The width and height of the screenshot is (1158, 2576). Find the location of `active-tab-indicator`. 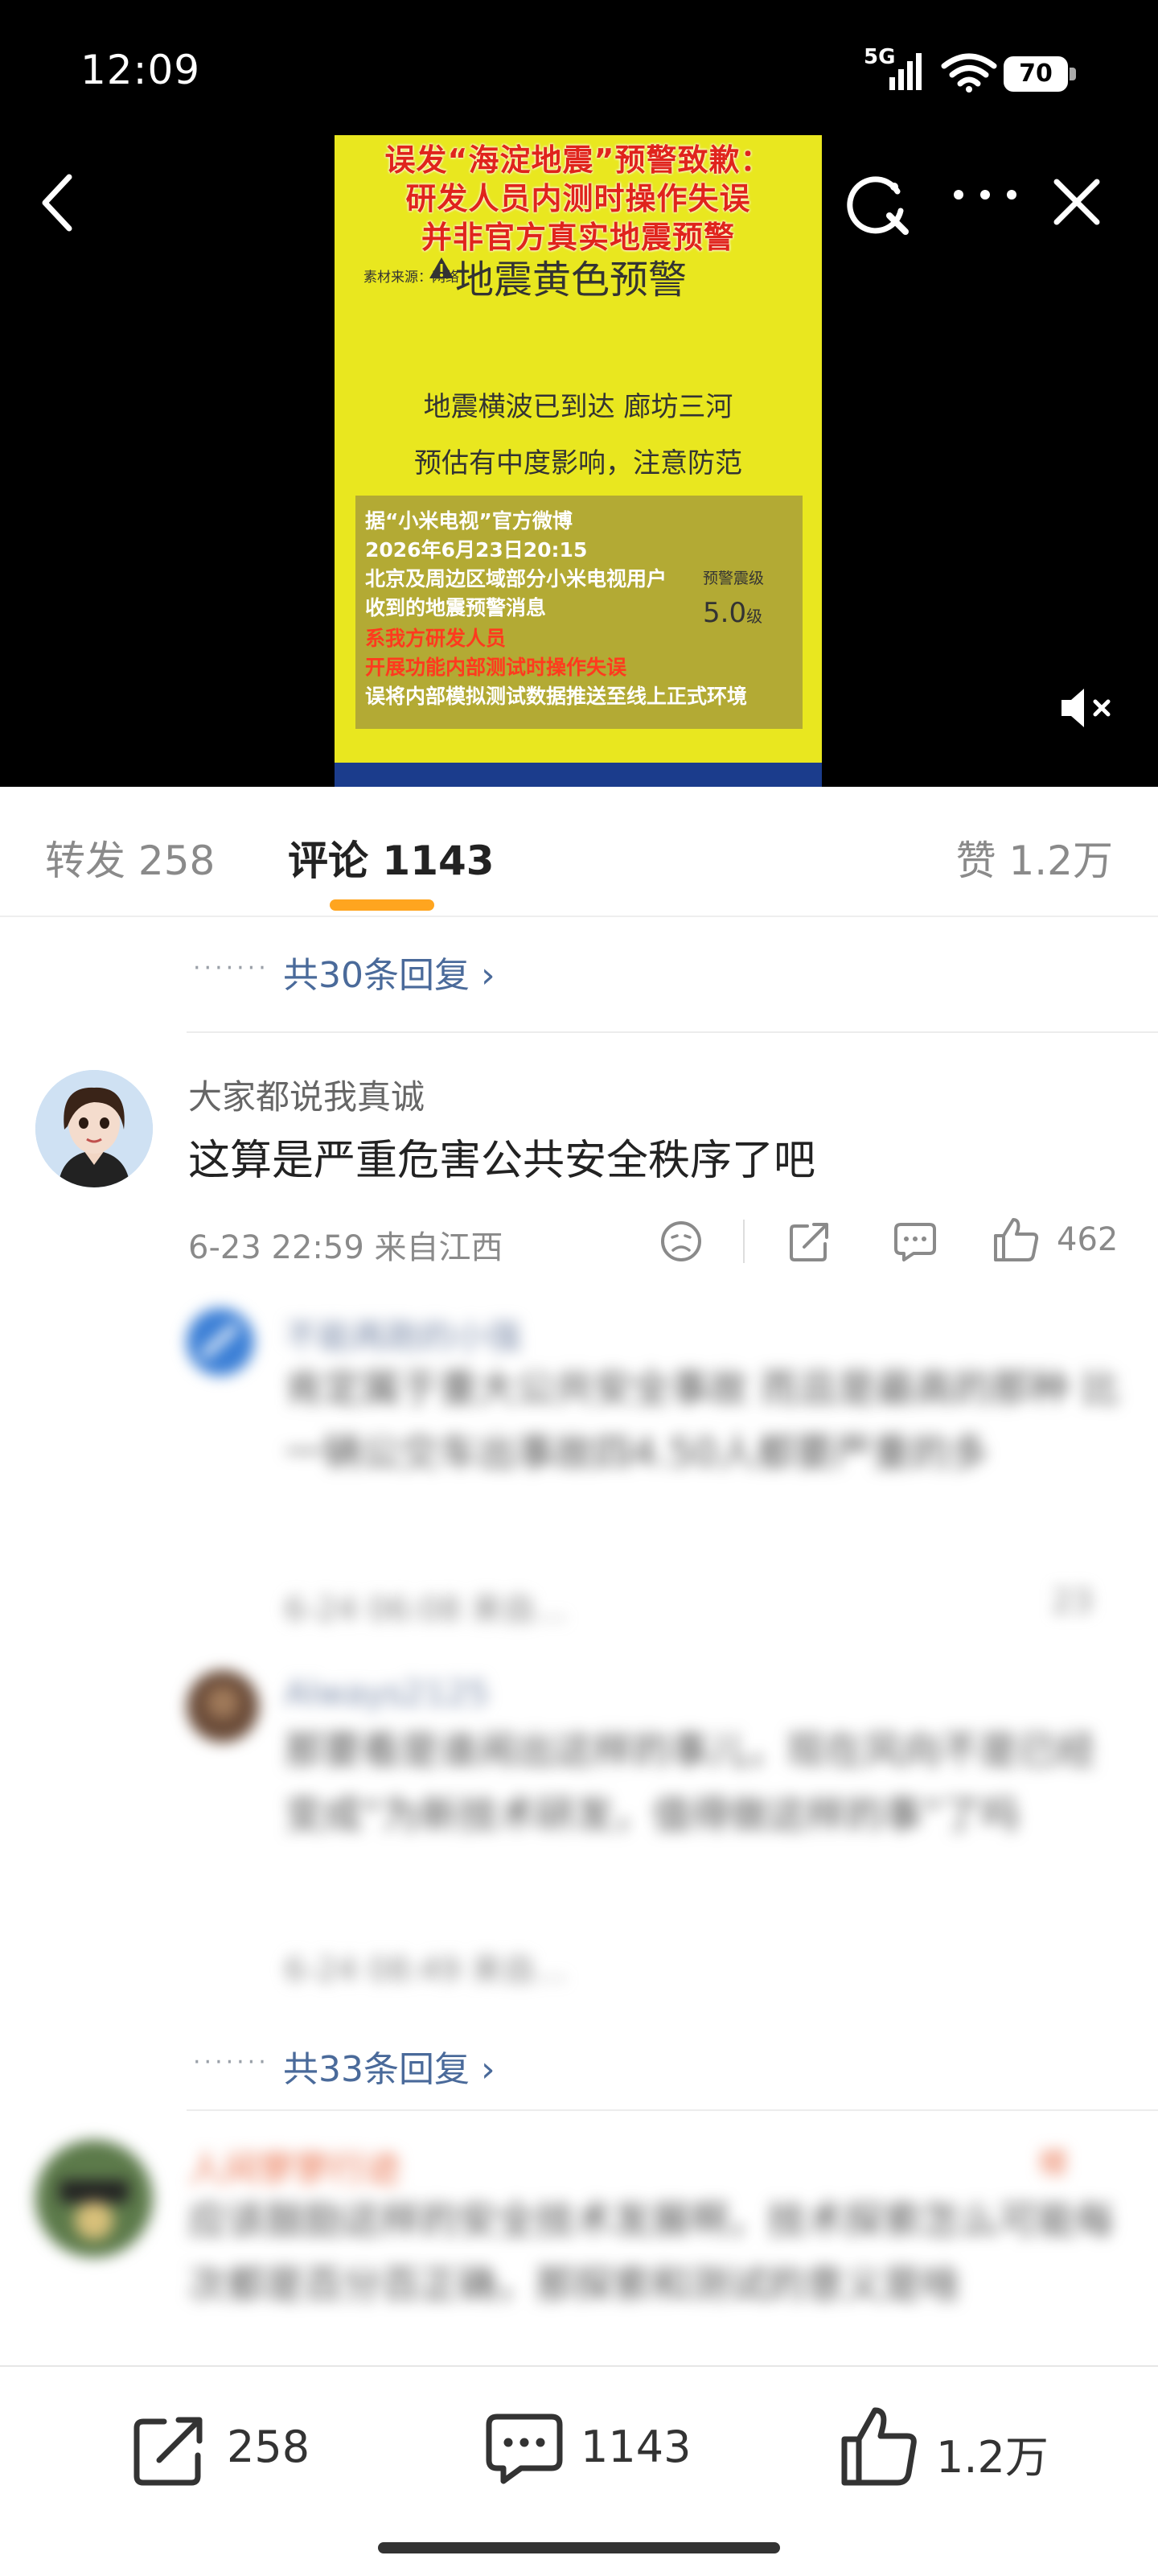

active-tab-indicator is located at coordinates (382, 905).